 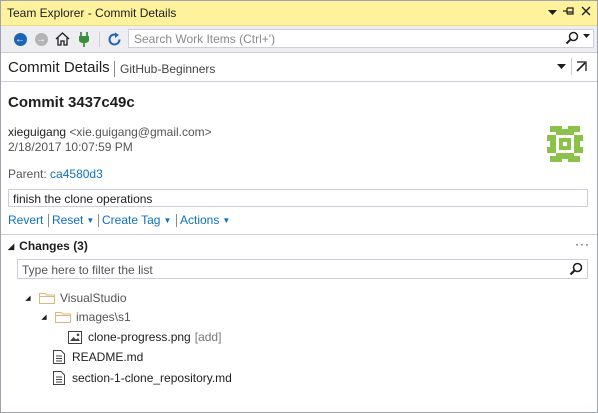 I want to click on commit-date: 2/18/2017 10:07:59 PM, so click(x=70, y=147).